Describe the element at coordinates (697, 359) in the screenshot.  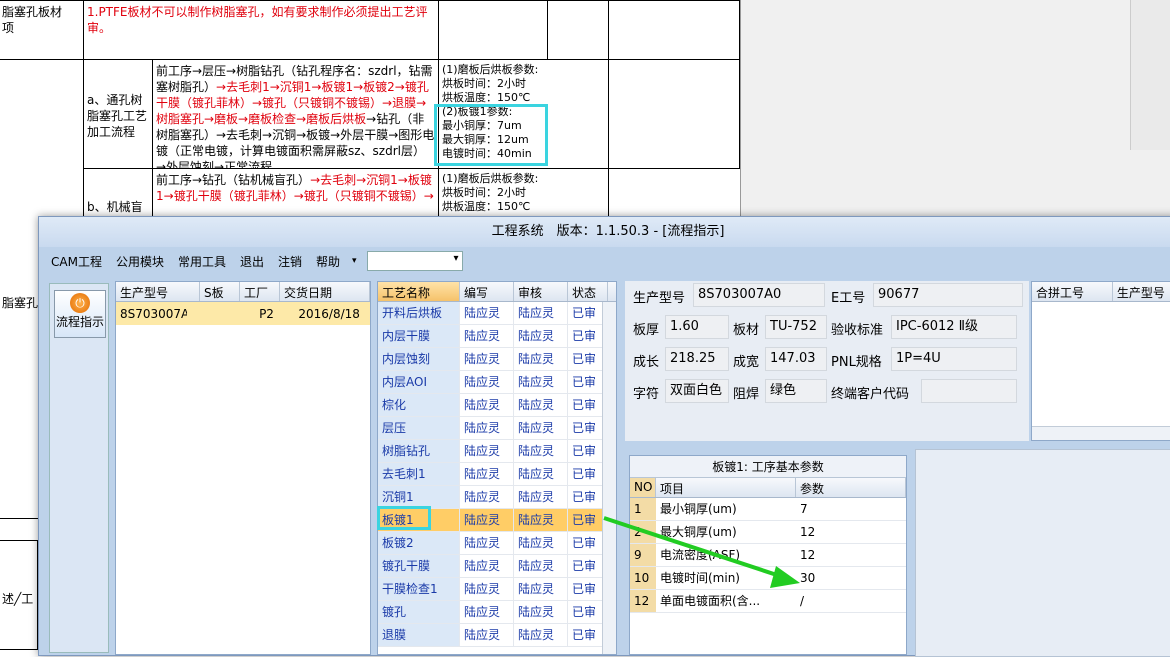
I see `field-length: 218.25` at that location.